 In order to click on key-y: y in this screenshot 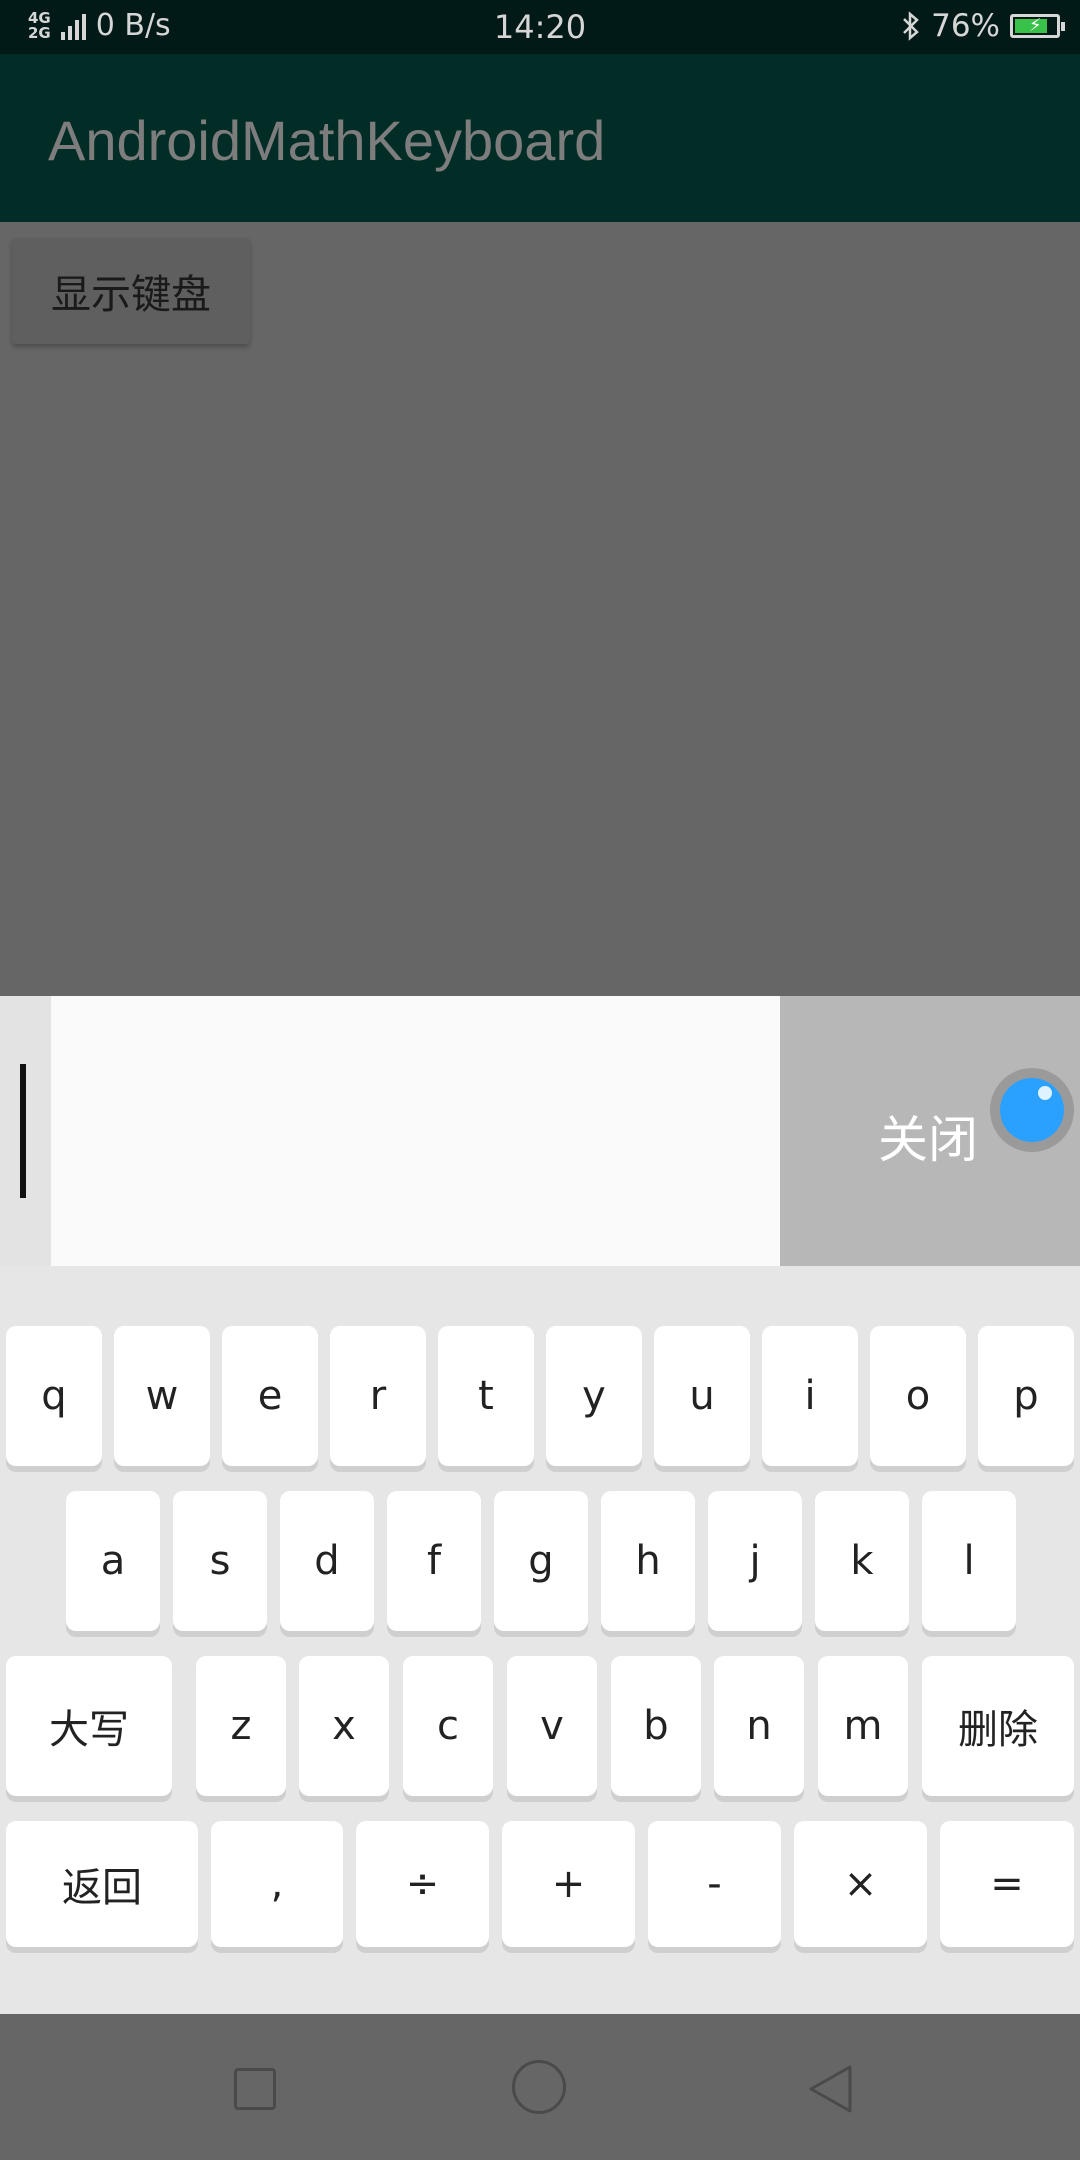, I will do `click(594, 1396)`.